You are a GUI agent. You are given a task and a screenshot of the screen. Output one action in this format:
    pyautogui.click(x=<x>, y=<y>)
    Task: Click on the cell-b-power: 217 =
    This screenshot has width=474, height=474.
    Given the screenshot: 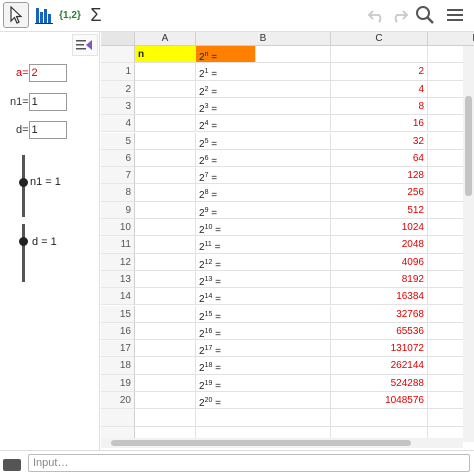 What is the action you would take?
    pyautogui.click(x=263, y=349)
    